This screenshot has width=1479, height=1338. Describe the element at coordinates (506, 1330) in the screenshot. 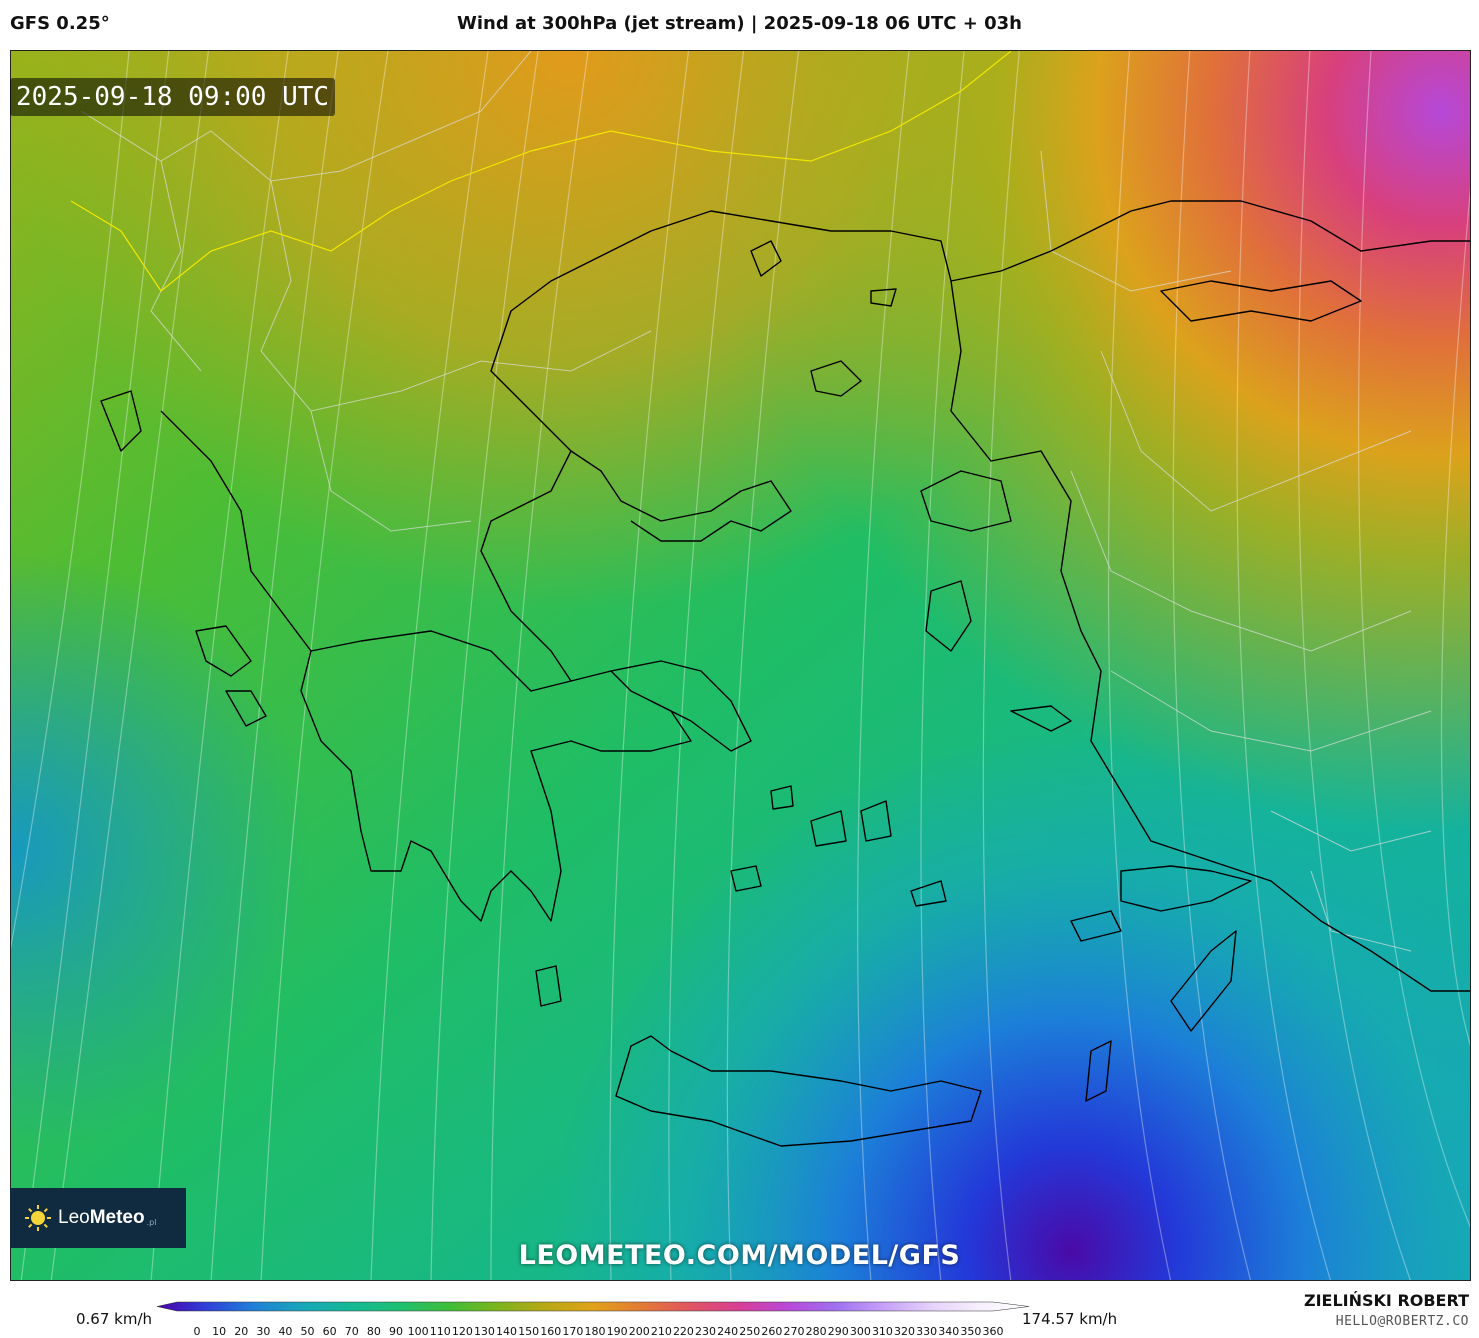

I see `colorbar-tick: 140` at that location.